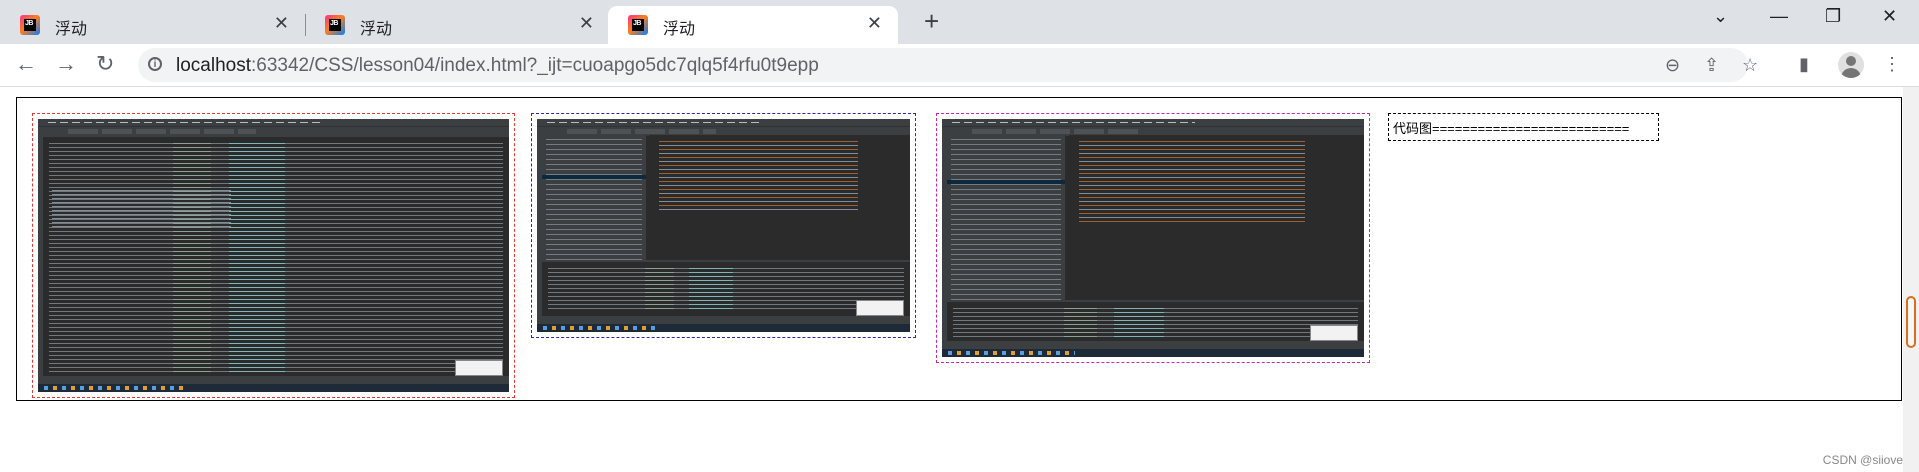 Image resolution: width=1919 pixels, height=472 pixels. What do you see at coordinates (105, 64) in the screenshot?
I see `reload-icon: ↻` at bounding box center [105, 64].